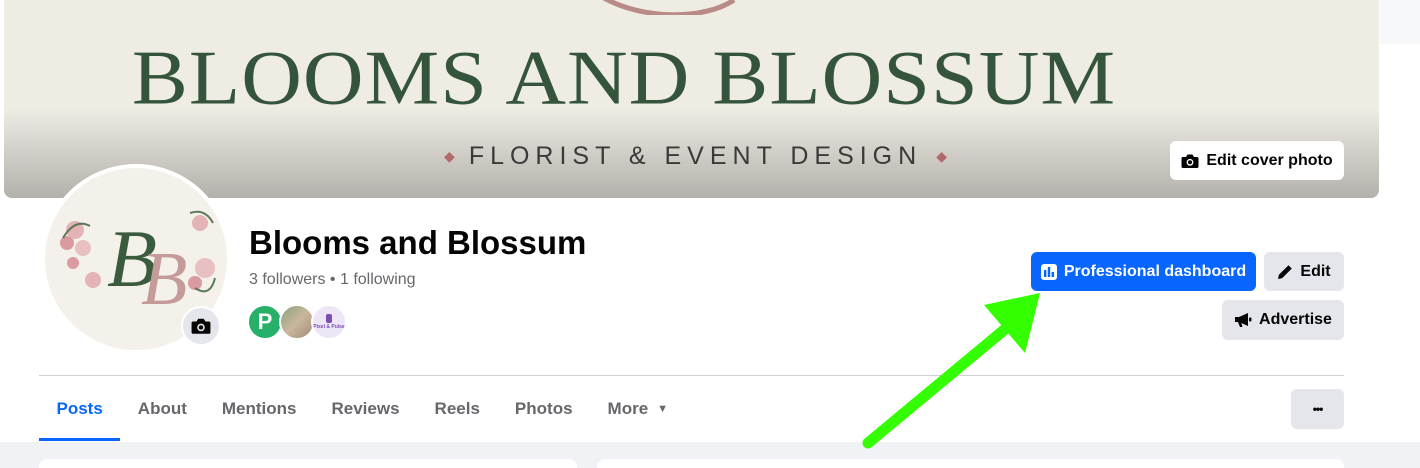 This screenshot has height=468, width=1420. I want to click on follower-avatars: P Pixel & Pulse, so click(297, 322).